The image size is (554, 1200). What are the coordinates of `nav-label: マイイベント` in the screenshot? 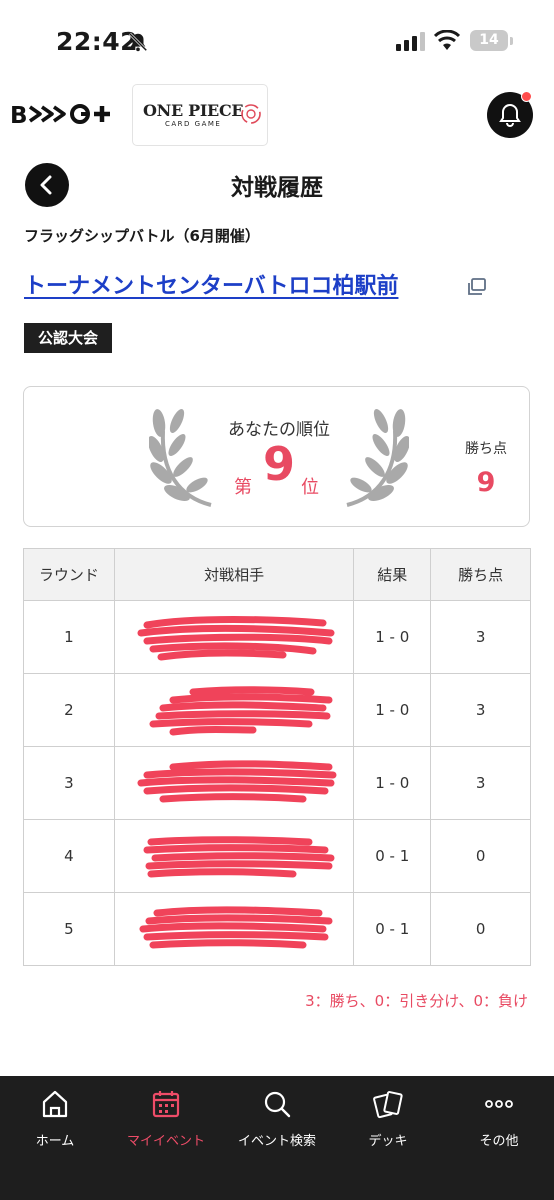 It's located at (165, 1141).